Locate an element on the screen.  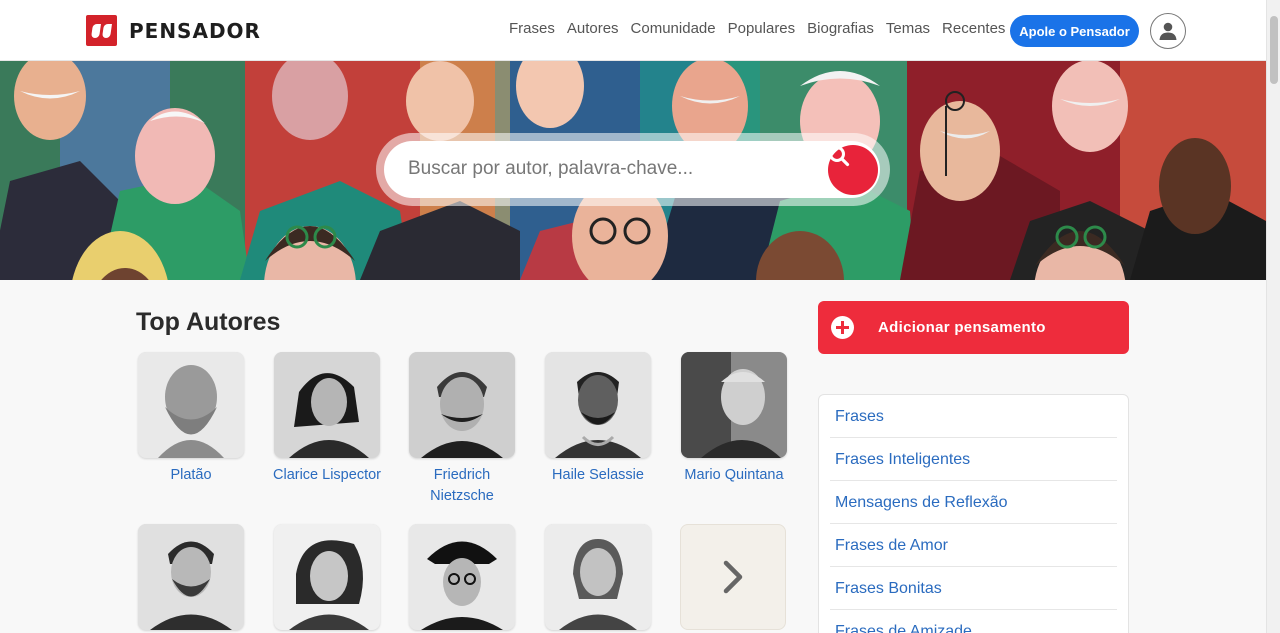
category-item: Frases Bonitas is located at coordinates (973, 588).